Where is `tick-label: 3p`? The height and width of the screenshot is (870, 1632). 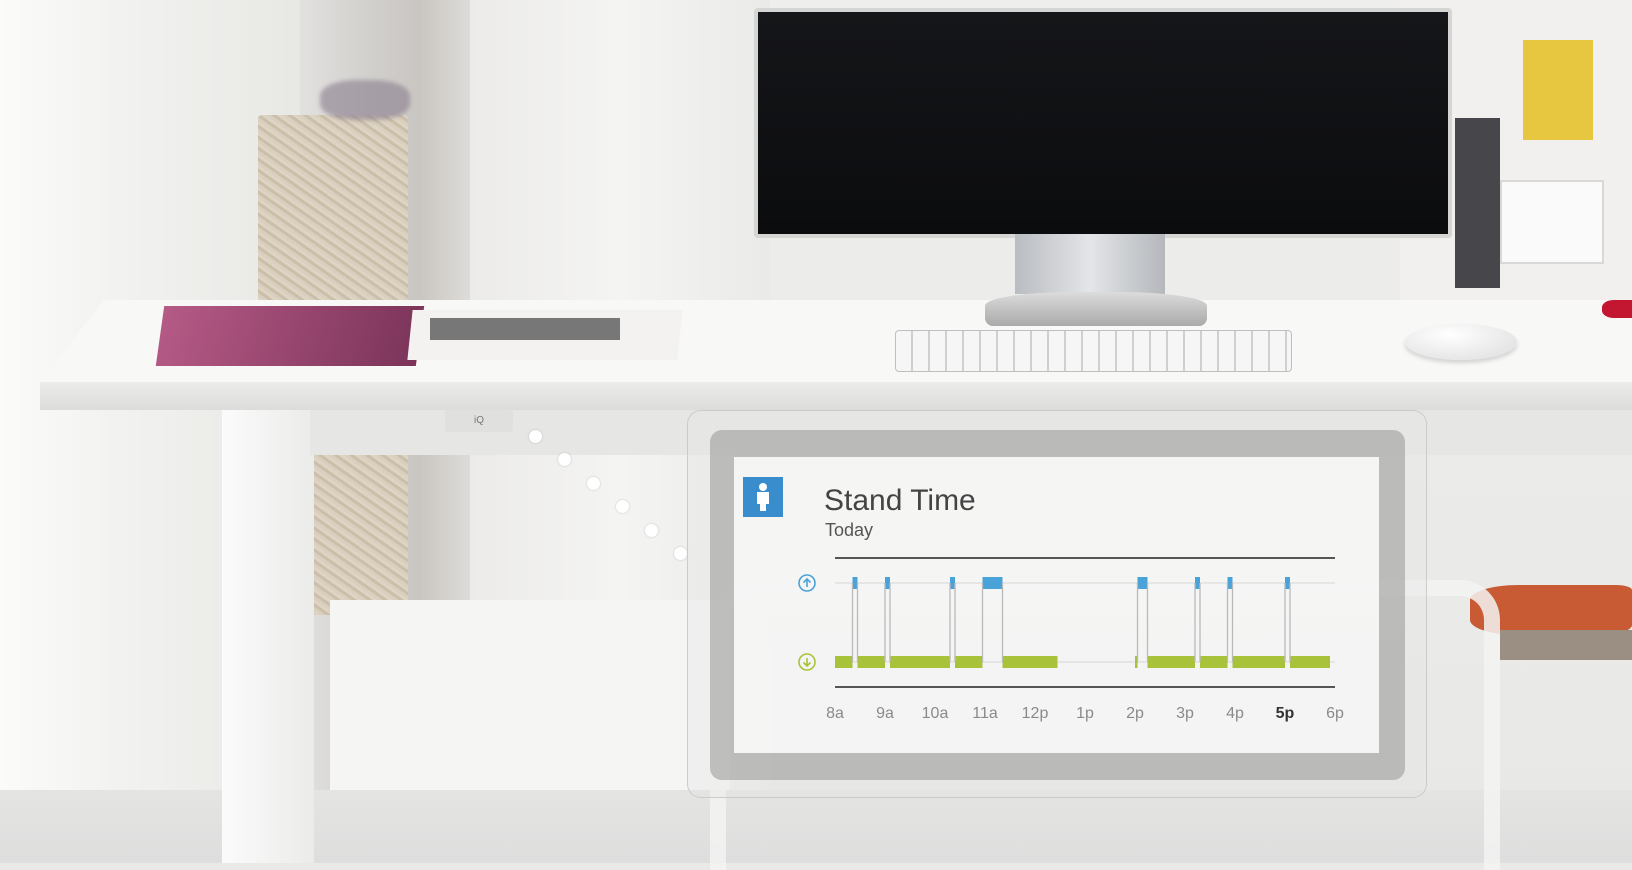
tick-label: 3p is located at coordinates (1185, 713).